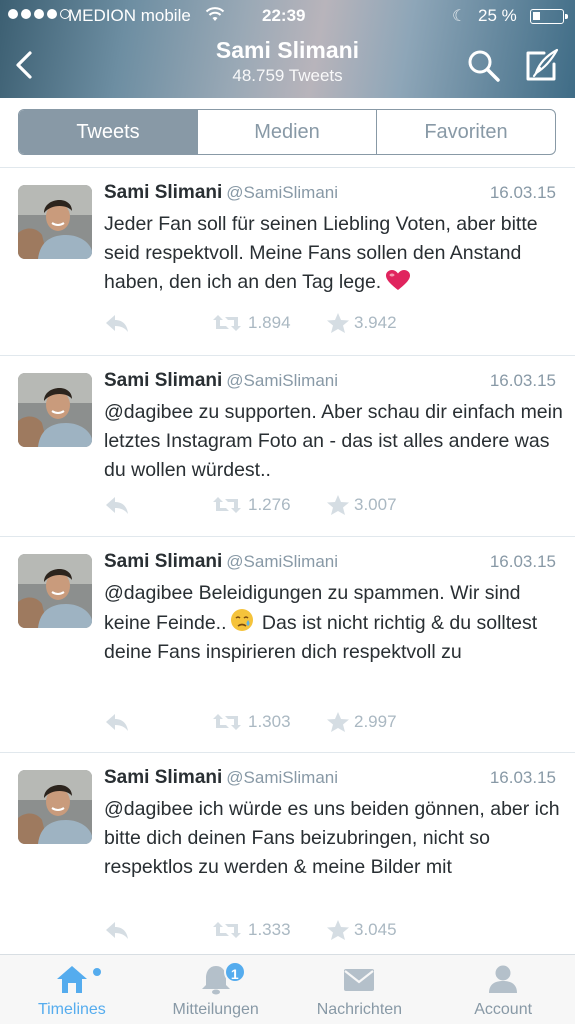  I want to click on retweet-button: 1.894, so click(251, 323).